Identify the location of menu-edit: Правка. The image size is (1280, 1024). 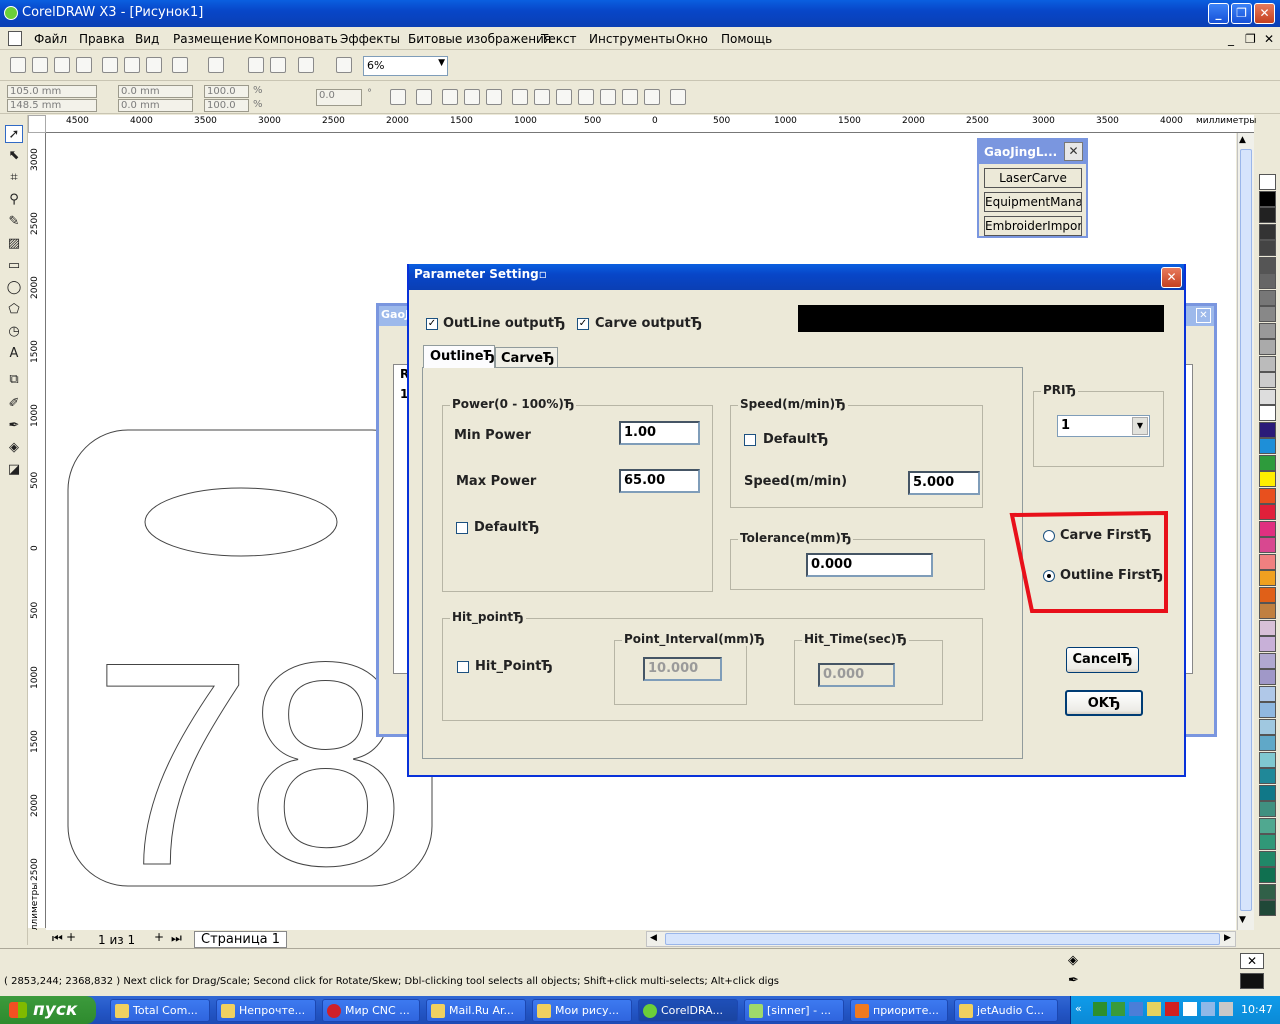
(102, 39).